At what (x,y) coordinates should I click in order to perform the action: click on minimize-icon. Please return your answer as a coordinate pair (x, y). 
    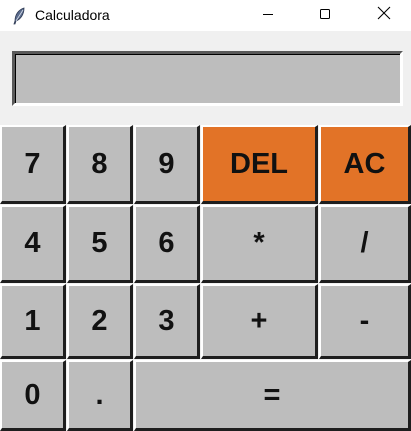
    Looking at the image, I should click on (268, 16).